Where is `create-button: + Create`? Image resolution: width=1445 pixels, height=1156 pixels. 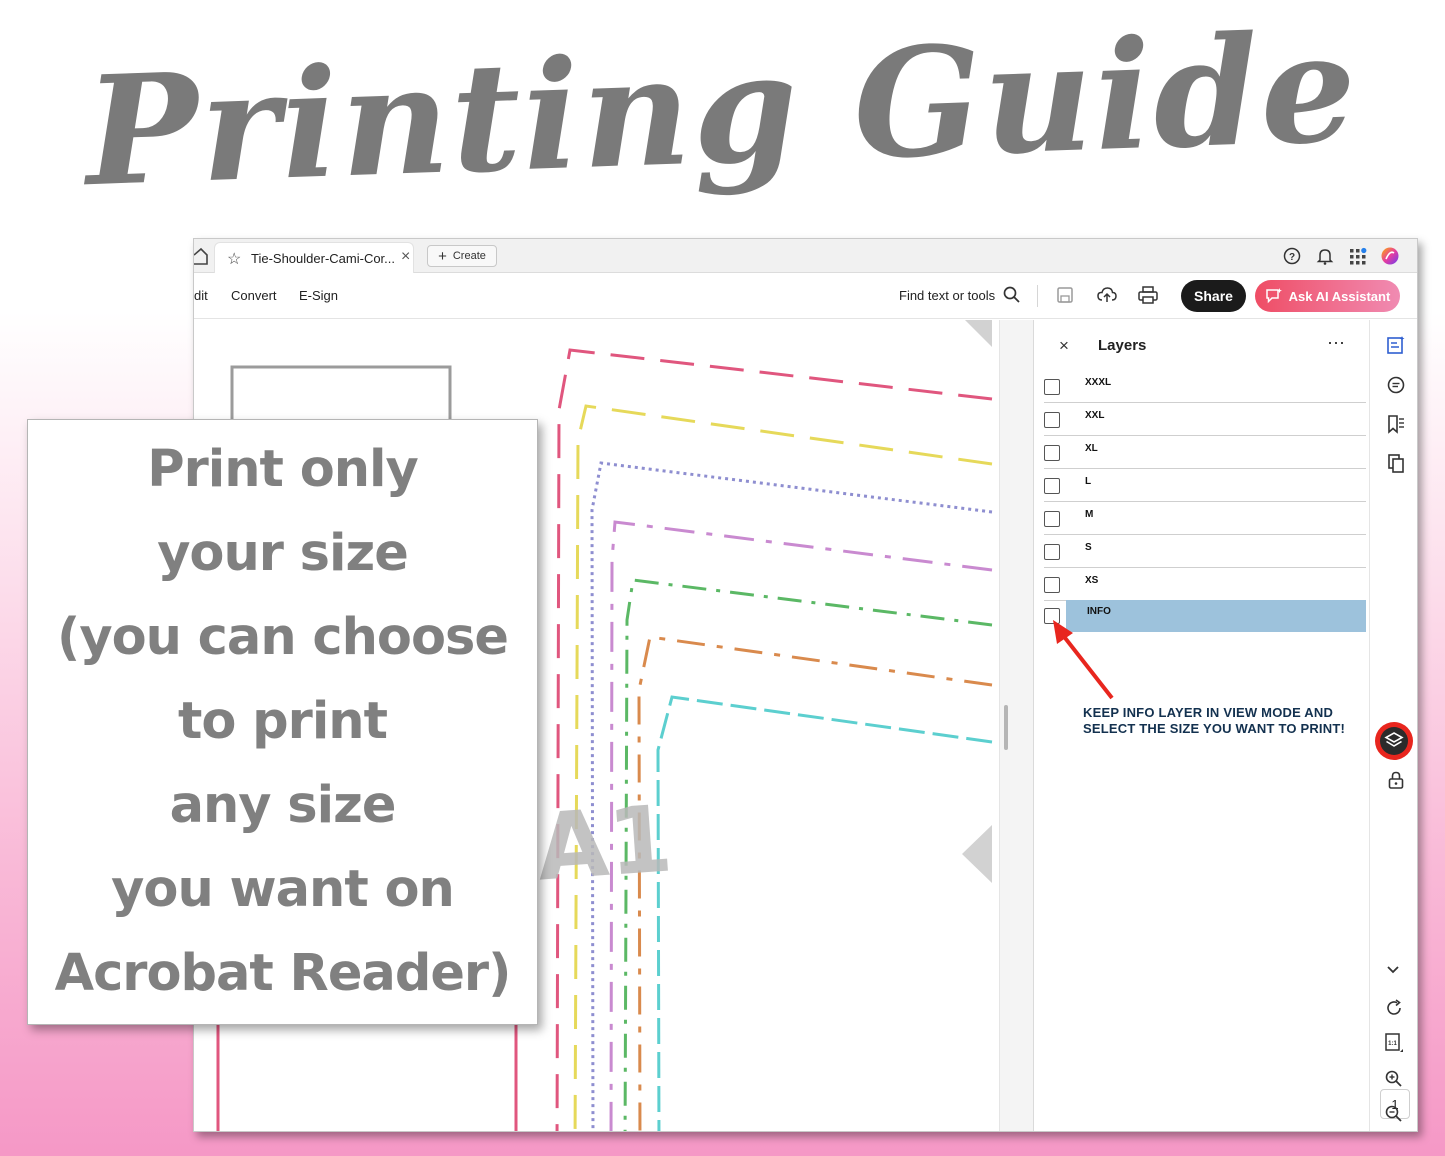
create-button: + Create is located at coordinates (462, 256).